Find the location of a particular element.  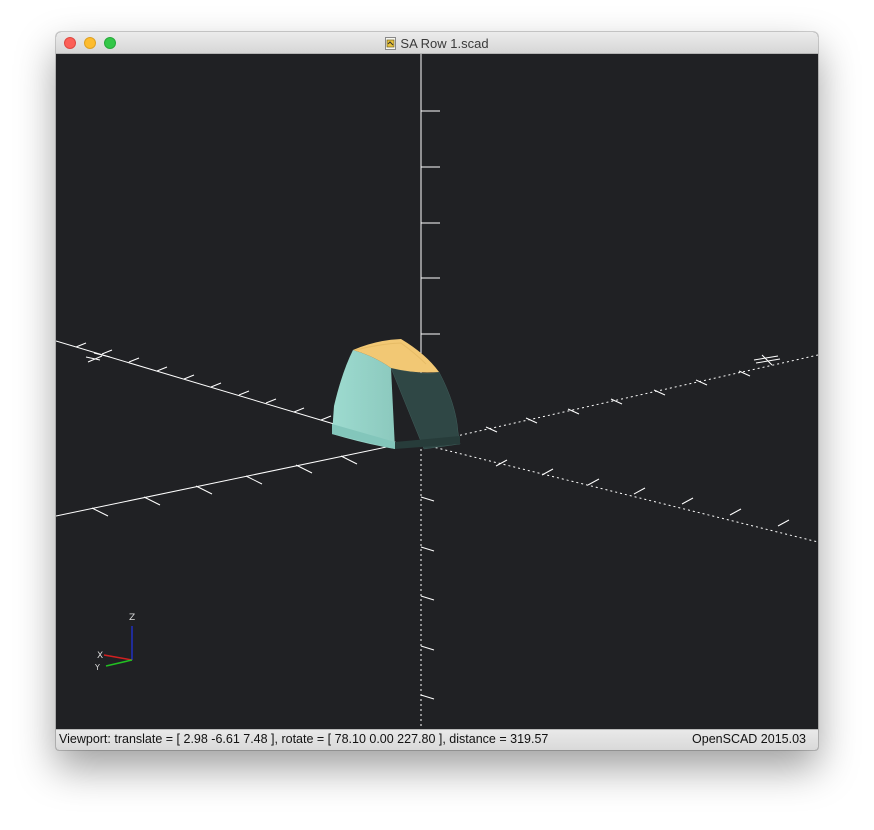

app-version-label: OpenSCAD 2015.03 is located at coordinates (749, 739).